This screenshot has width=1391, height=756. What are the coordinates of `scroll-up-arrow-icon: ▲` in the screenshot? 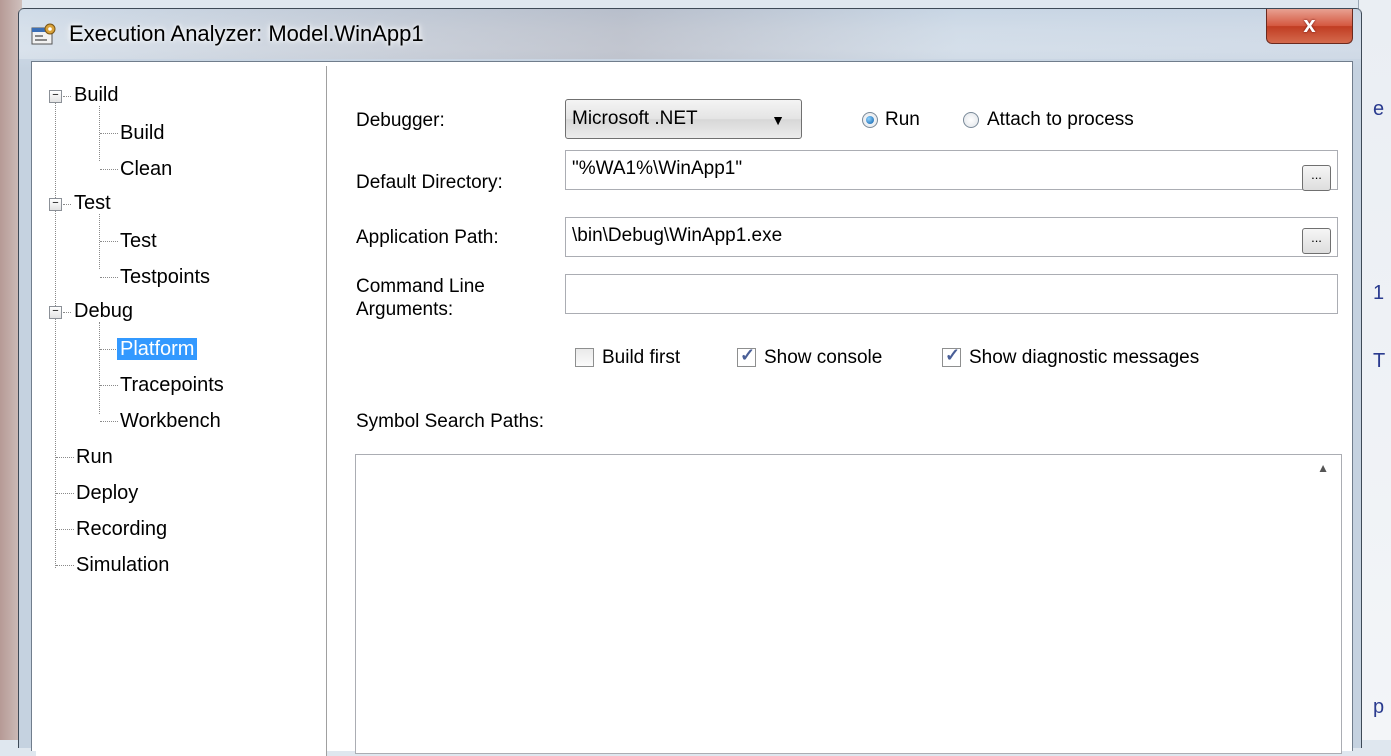 It's located at (1323, 468).